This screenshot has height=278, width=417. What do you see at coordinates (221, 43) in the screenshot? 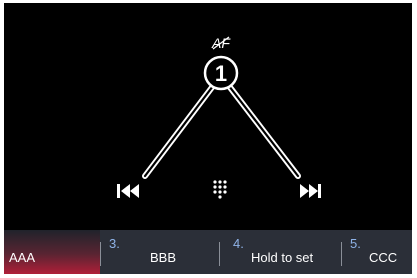
I see `af-indicator: AF` at bounding box center [221, 43].